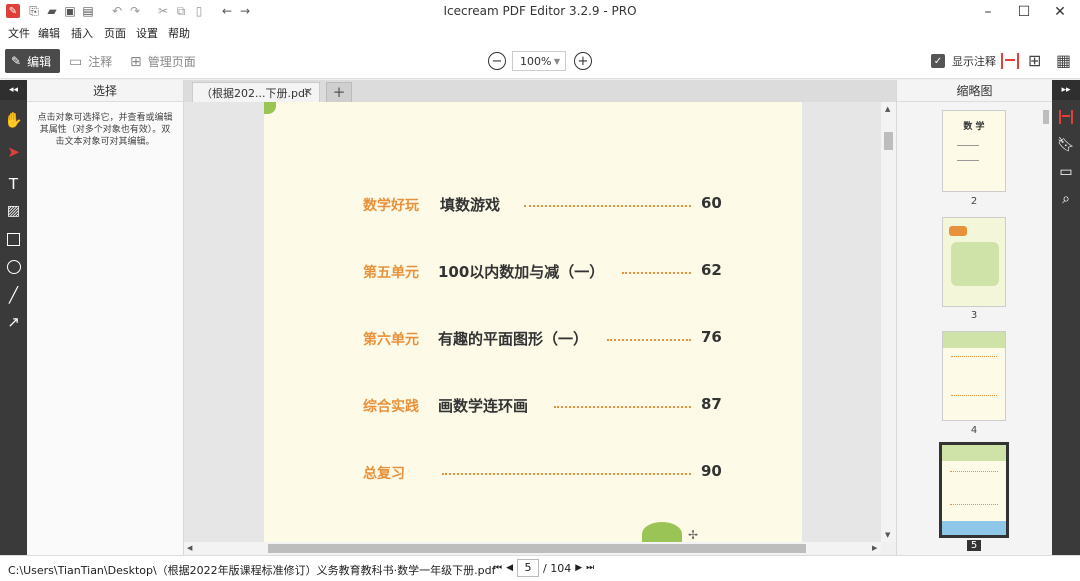 This screenshot has height=581, width=1080. What do you see at coordinates (105, 91) in the screenshot?
I see `panel-title: 选择` at bounding box center [105, 91].